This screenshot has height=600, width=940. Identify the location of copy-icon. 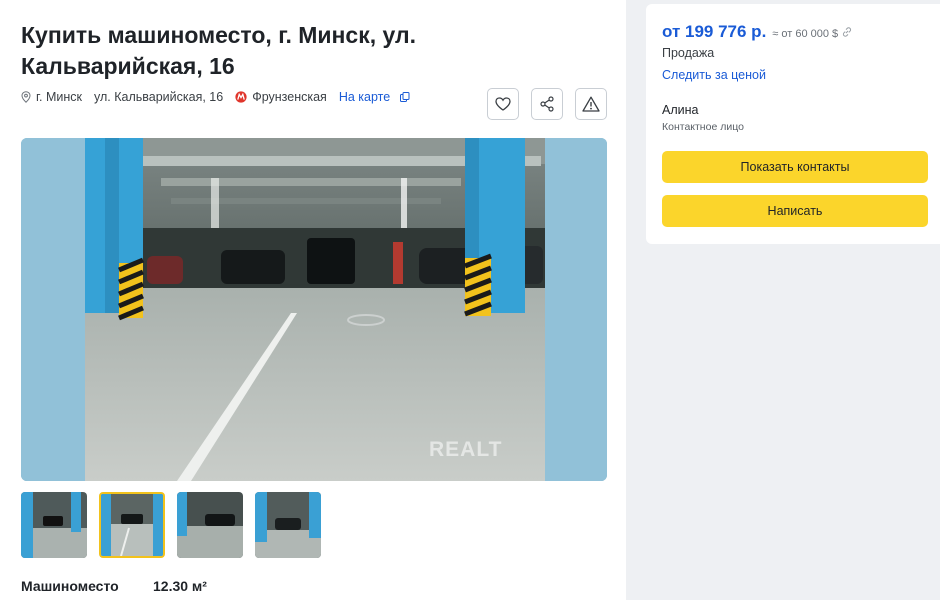
(405, 97).